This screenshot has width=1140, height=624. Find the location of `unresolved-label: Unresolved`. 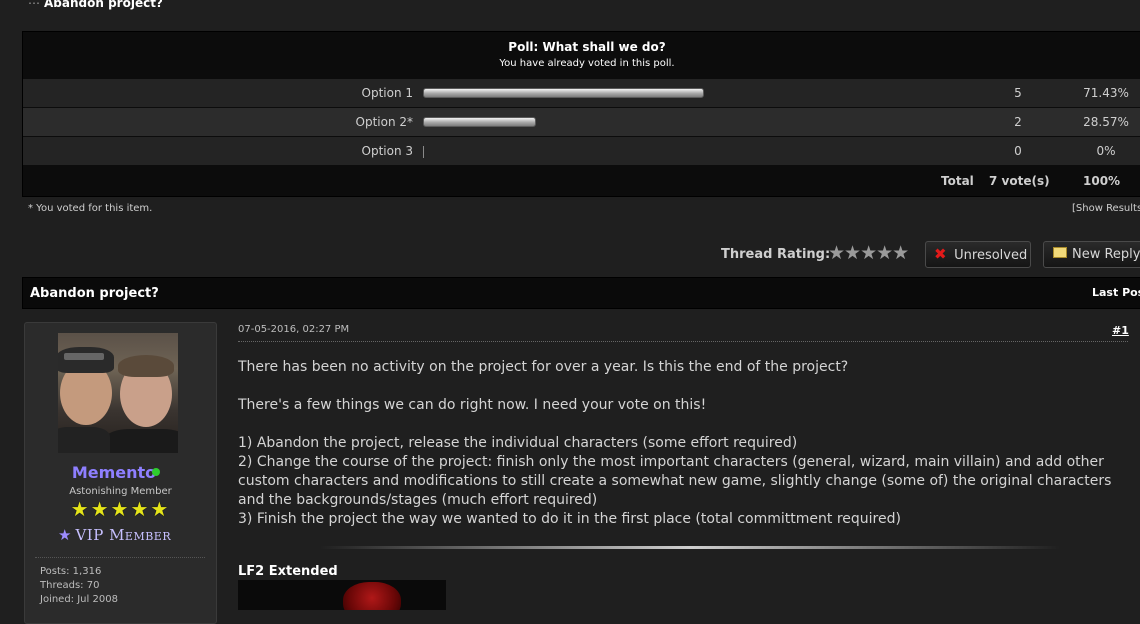

unresolved-label: Unresolved is located at coordinates (991, 255).